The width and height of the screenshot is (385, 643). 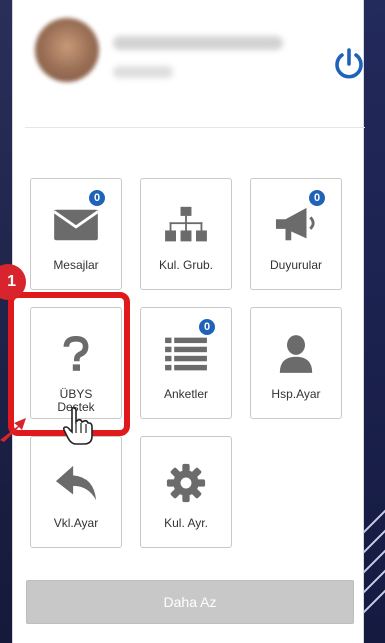 I want to click on question-icon, so click(x=76, y=354).